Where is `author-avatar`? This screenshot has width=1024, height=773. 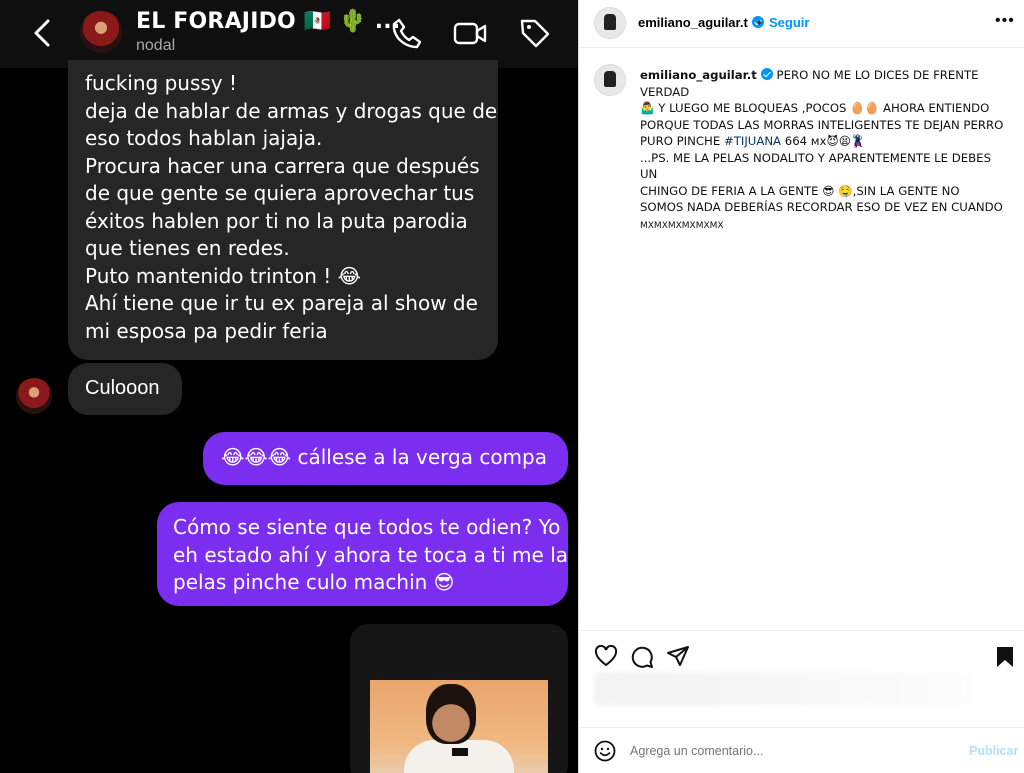
author-avatar is located at coordinates (610, 23).